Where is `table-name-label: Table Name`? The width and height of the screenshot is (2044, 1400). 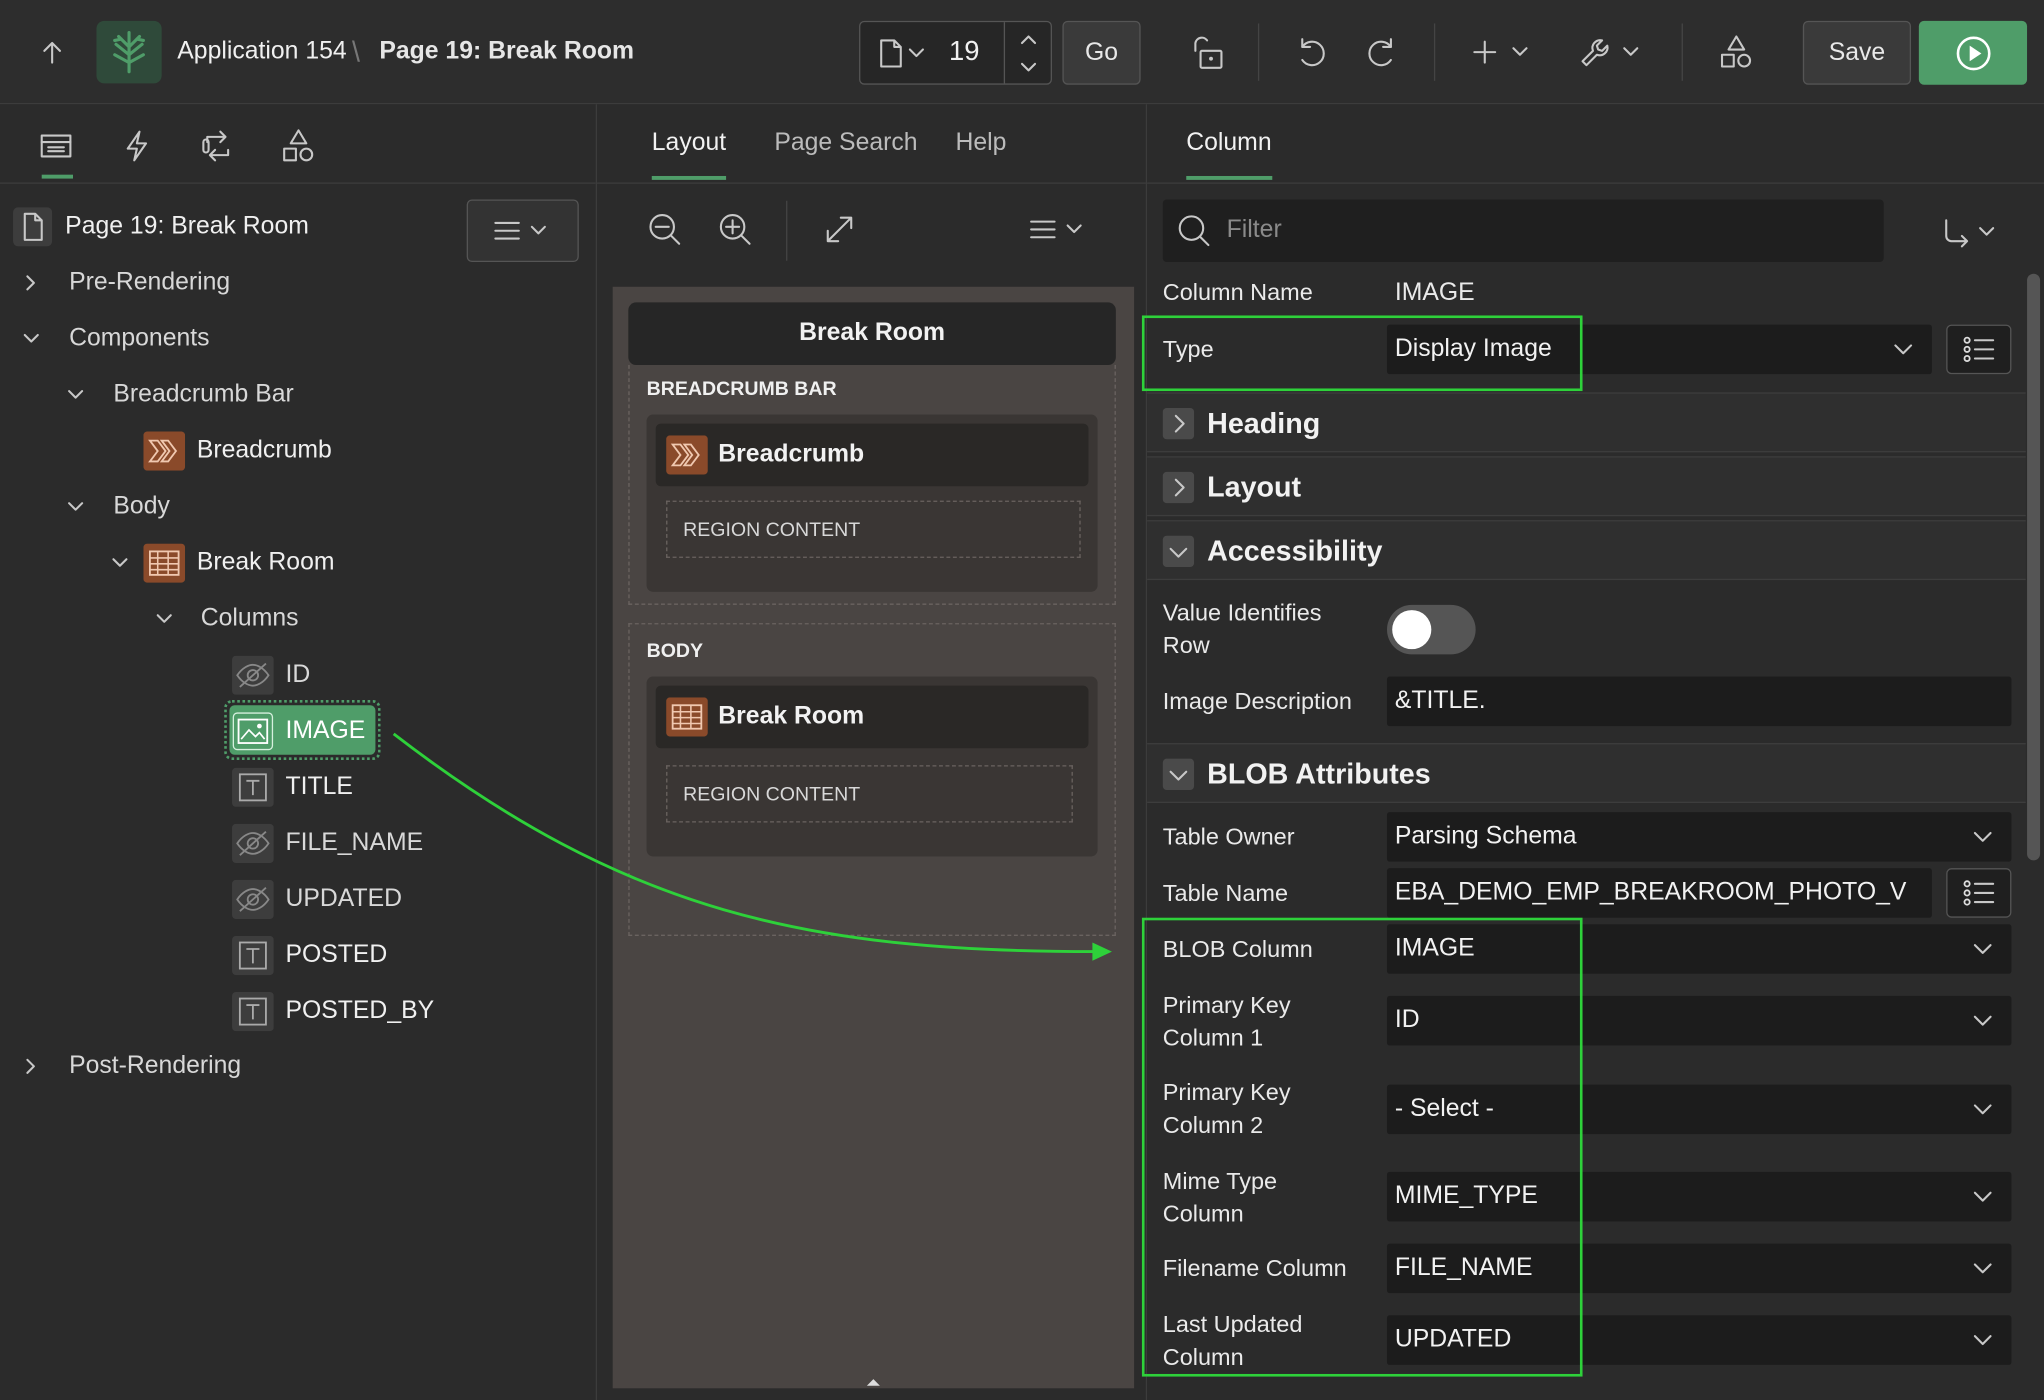 table-name-label: Table Name is located at coordinates (1225, 892).